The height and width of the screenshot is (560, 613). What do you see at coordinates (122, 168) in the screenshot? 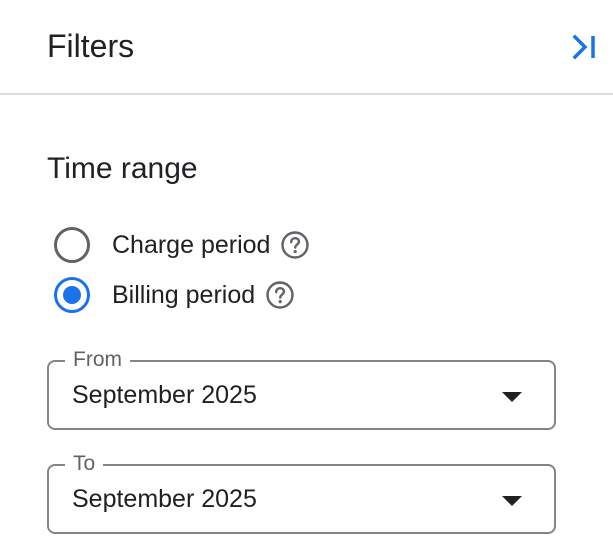
I see `time-range-title: Time range` at bounding box center [122, 168].